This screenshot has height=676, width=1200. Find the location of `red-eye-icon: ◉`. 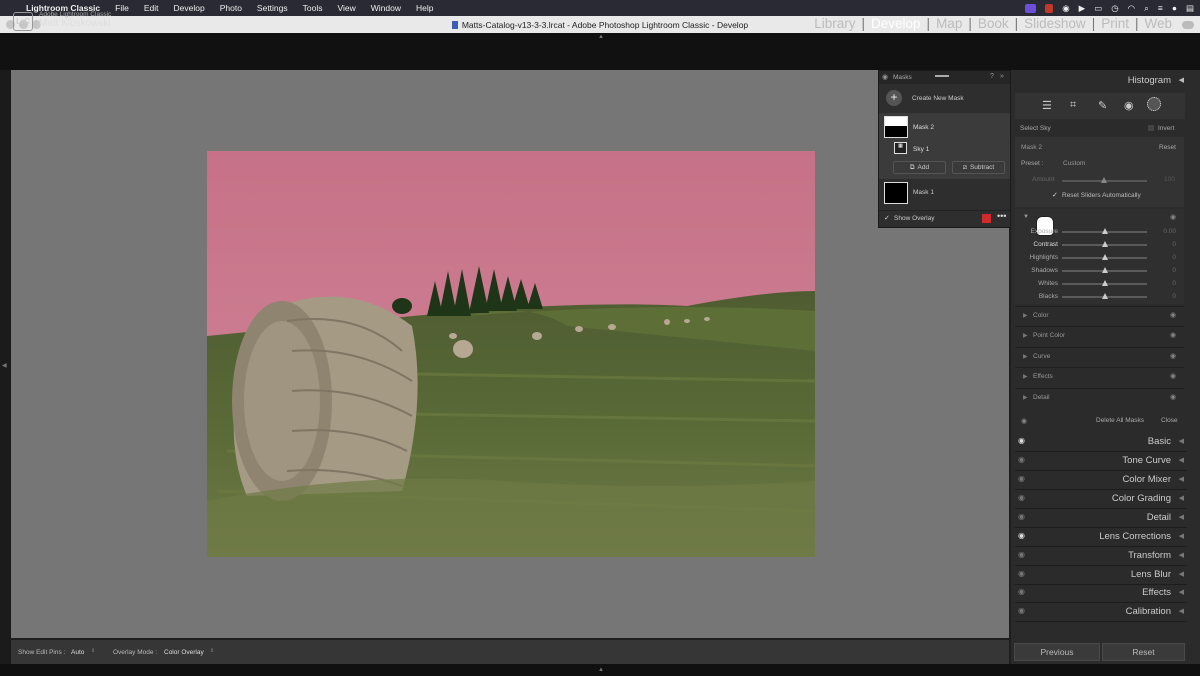

red-eye-icon: ◉ is located at coordinates (1129, 105).